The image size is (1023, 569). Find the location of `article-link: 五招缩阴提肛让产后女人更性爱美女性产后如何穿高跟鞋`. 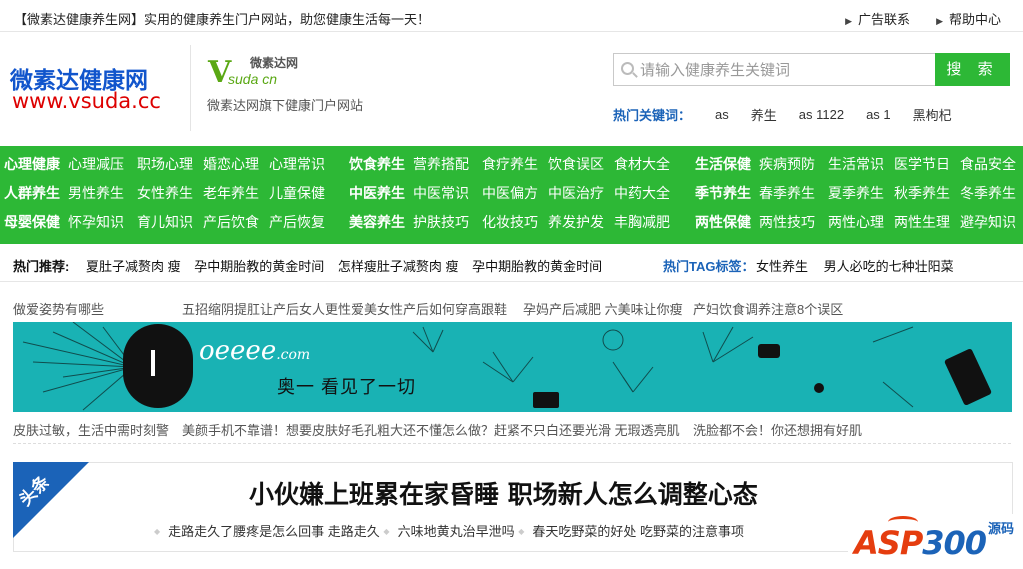

article-link: 五招缩阴提肛让产后女人更性爱美女性产后如何穿高跟鞋 is located at coordinates (344, 308).